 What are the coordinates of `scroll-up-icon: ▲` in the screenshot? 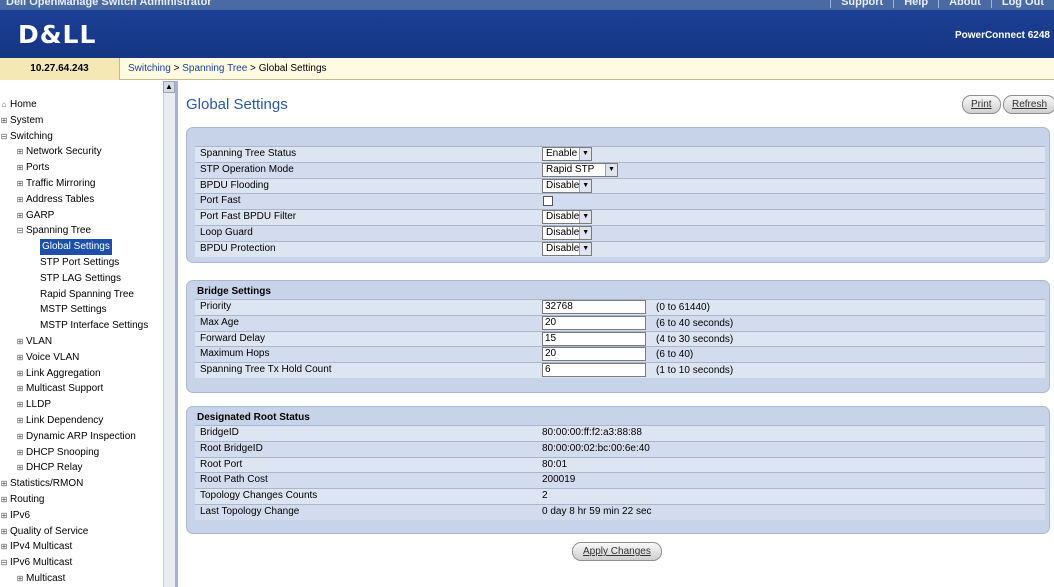 It's located at (169, 87).